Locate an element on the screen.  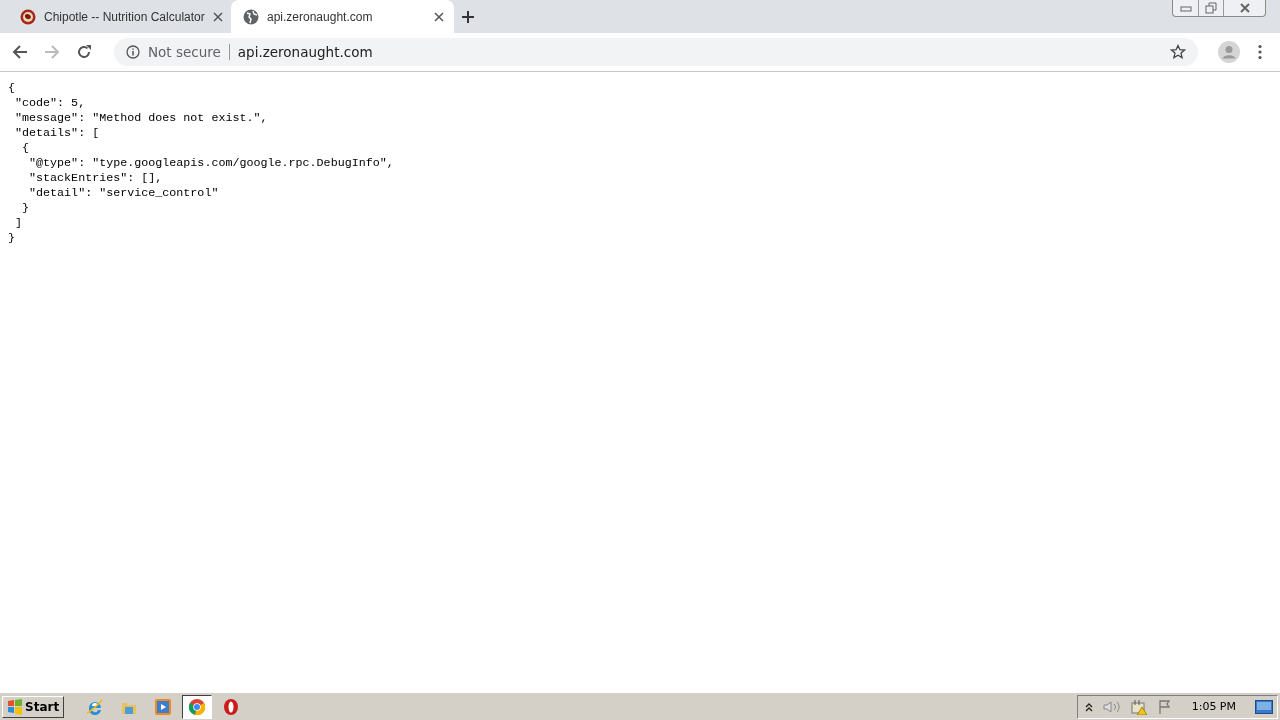
address-bar: Not secure api.zeronaught.com is located at coordinates (656, 52).